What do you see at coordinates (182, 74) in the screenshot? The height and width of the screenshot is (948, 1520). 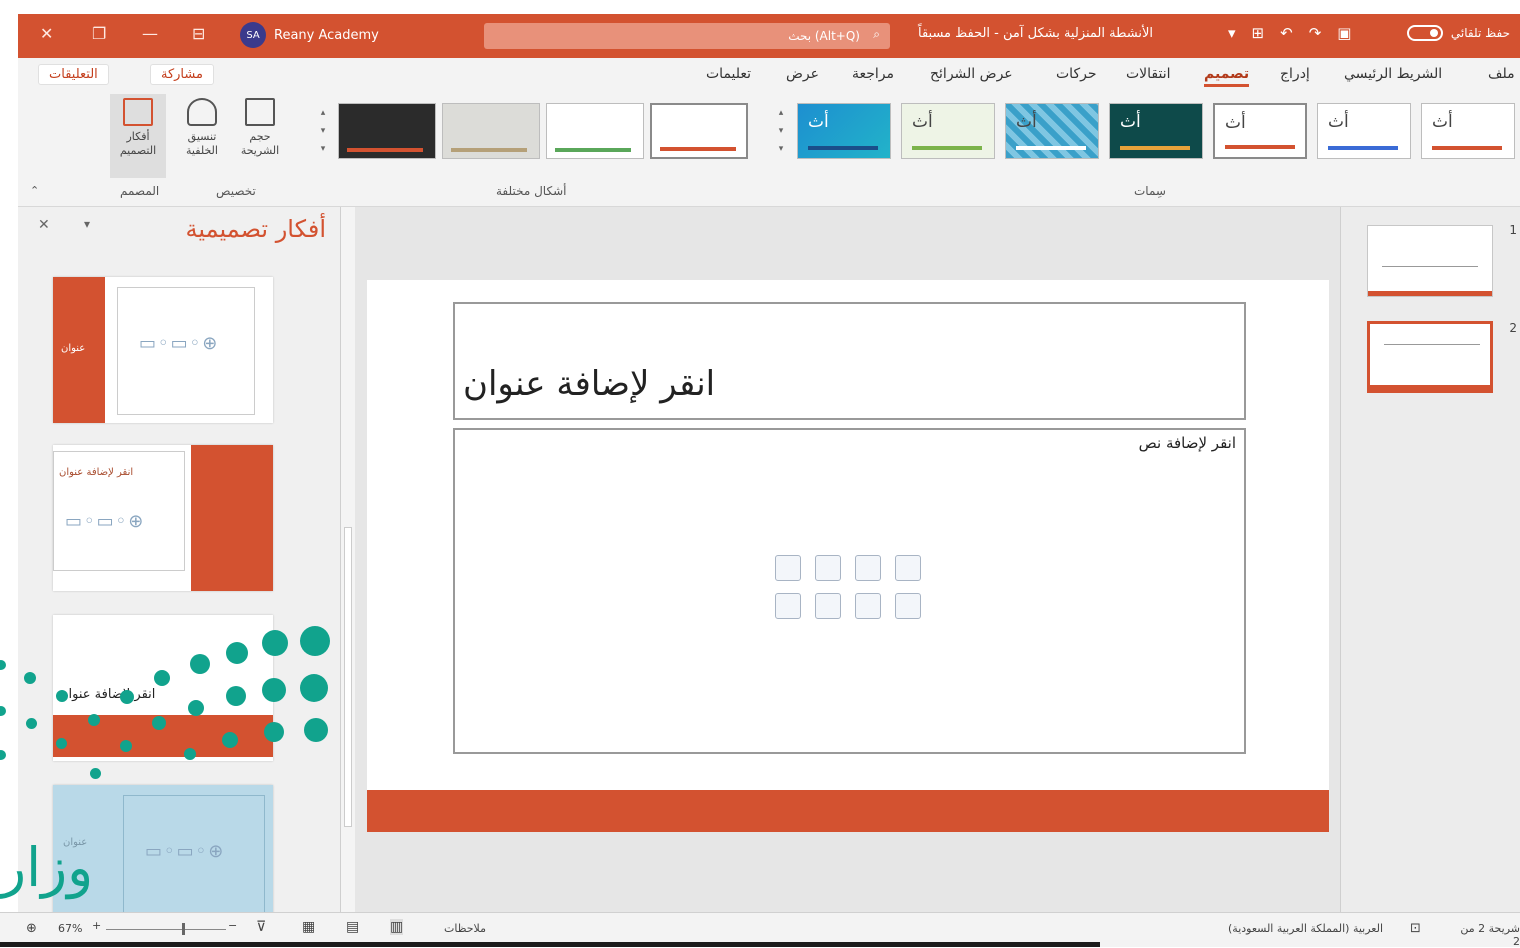 I see `share-button: مشاركة` at bounding box center [182, 74].